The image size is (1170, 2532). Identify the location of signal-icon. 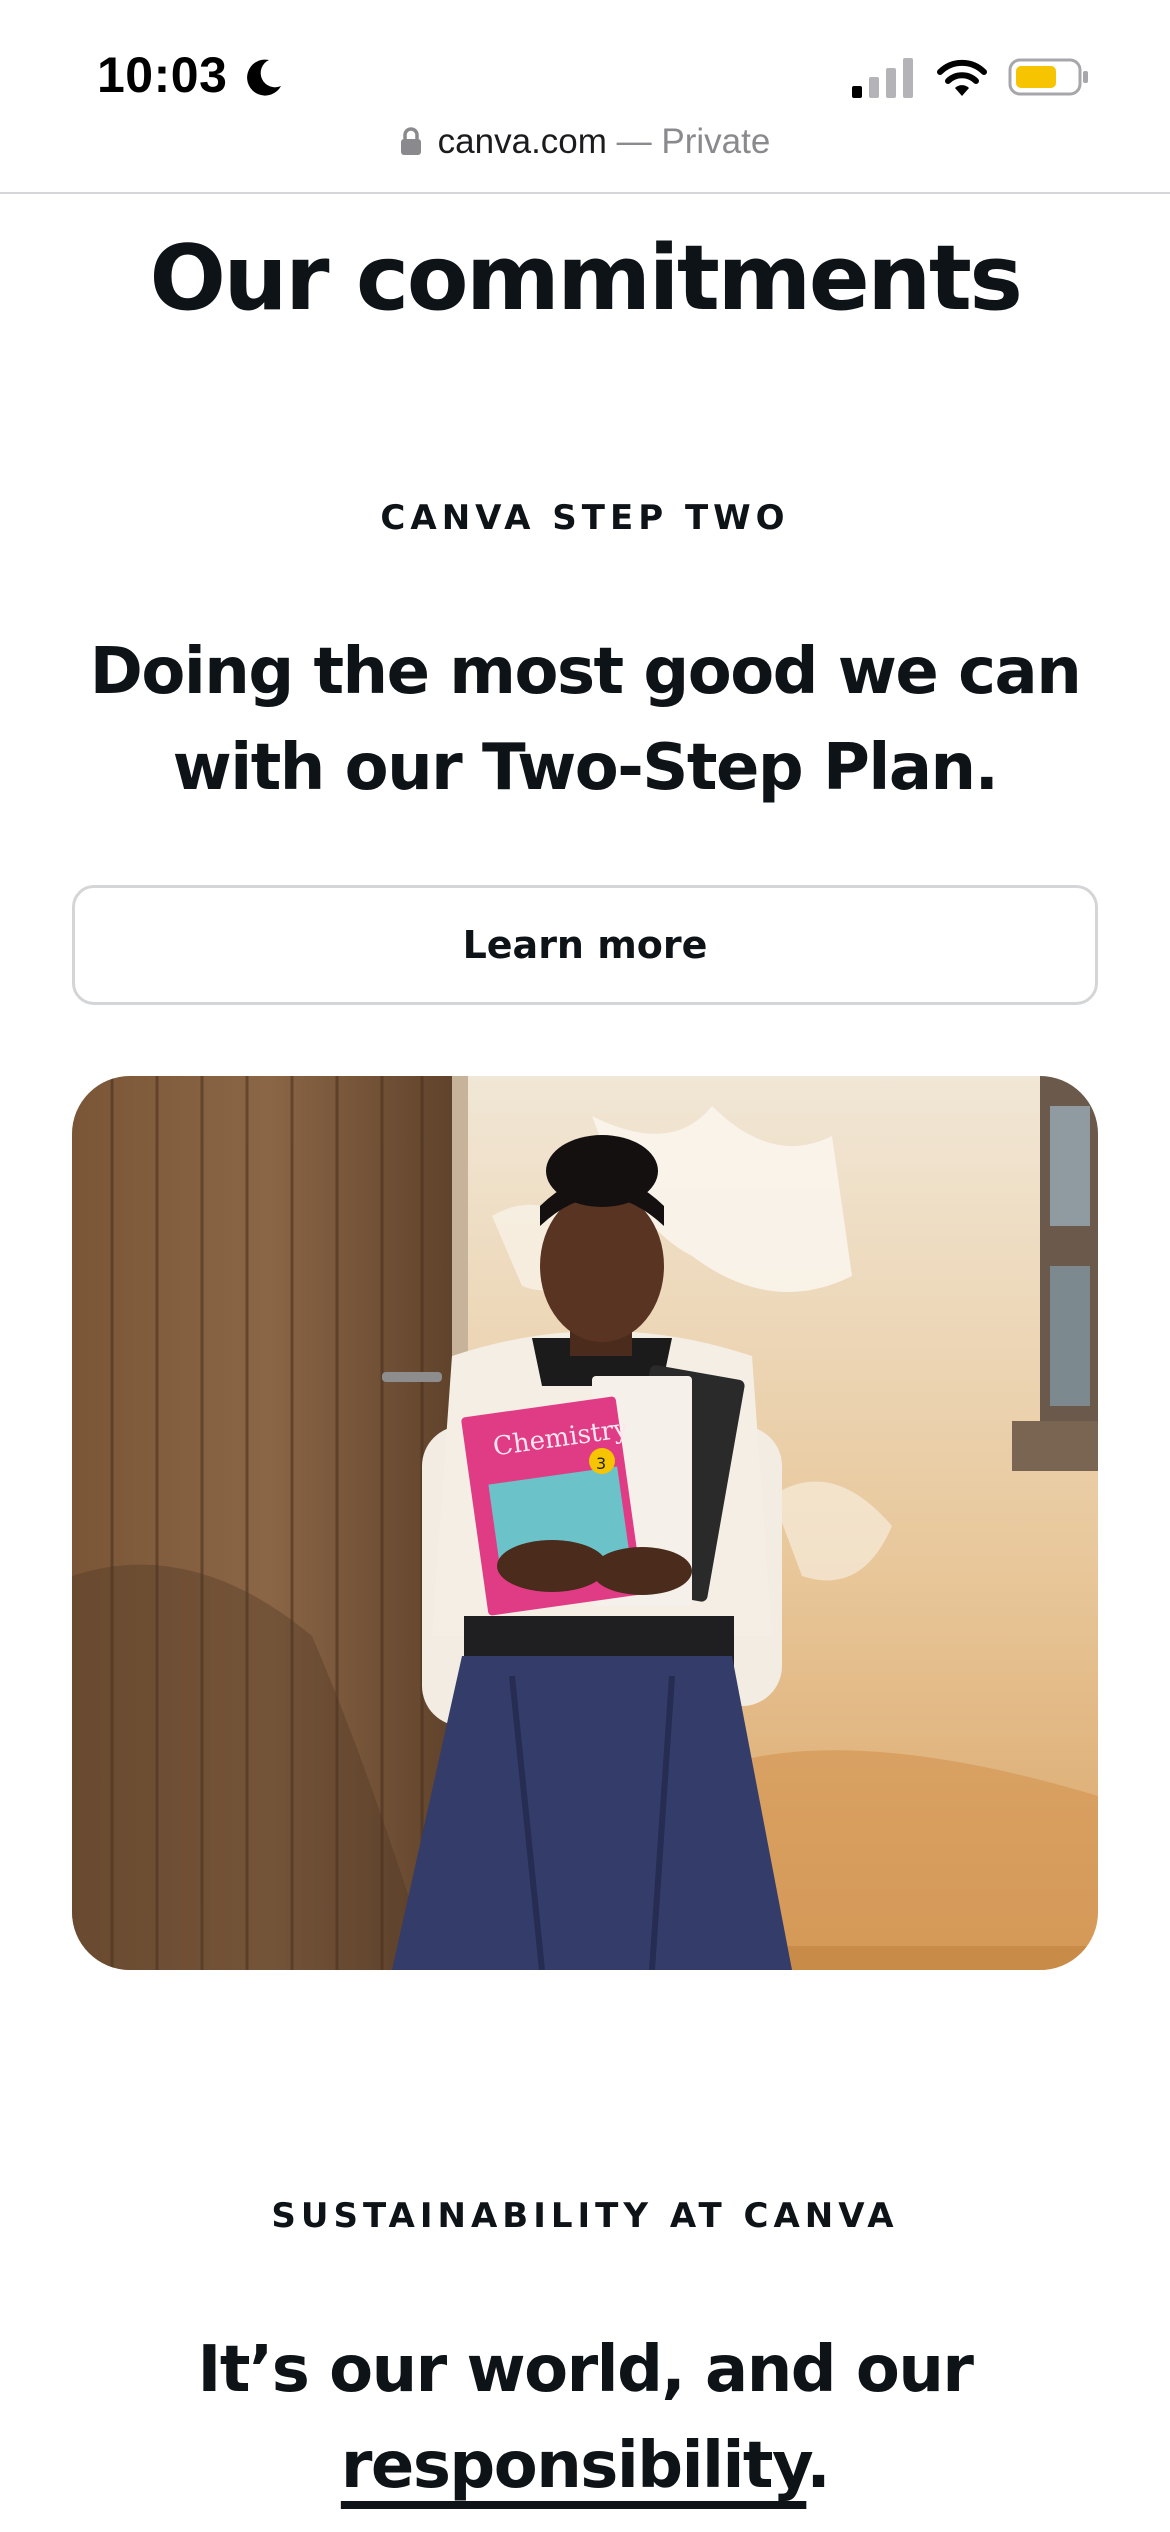
(882, 78).